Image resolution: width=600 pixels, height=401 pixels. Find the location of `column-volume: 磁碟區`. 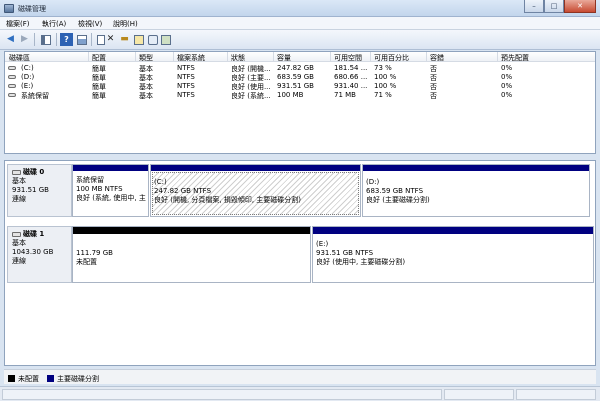

column-volume: 磁碟區 is located at coordinates (47, 58).